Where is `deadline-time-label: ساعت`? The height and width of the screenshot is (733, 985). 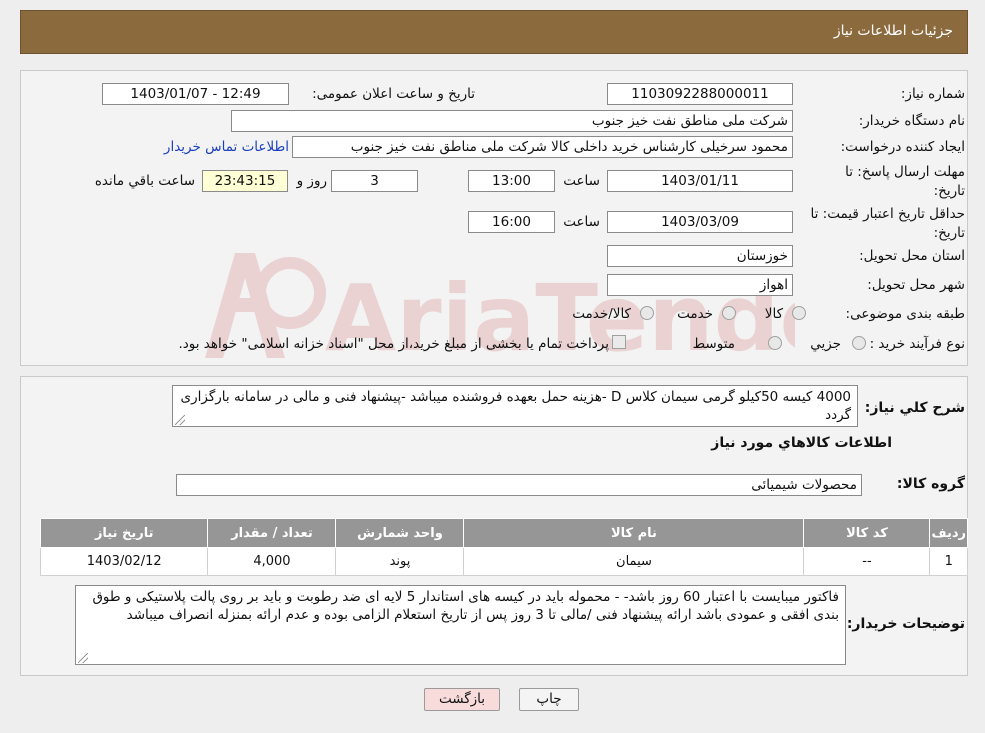
deadline-time-label: ساعت is located at coordinates (581, 181).